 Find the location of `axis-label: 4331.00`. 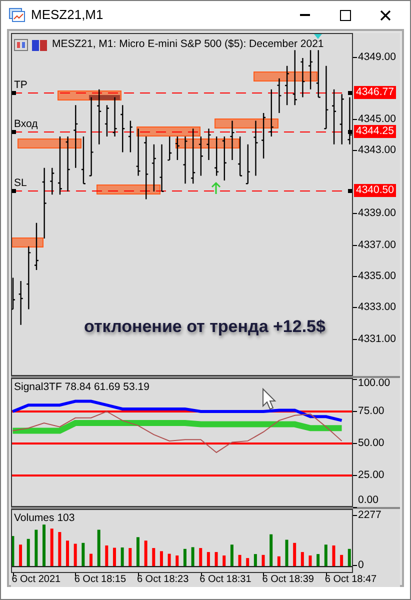

axis-label: 4331.00 is located at coordinates (377, 339).